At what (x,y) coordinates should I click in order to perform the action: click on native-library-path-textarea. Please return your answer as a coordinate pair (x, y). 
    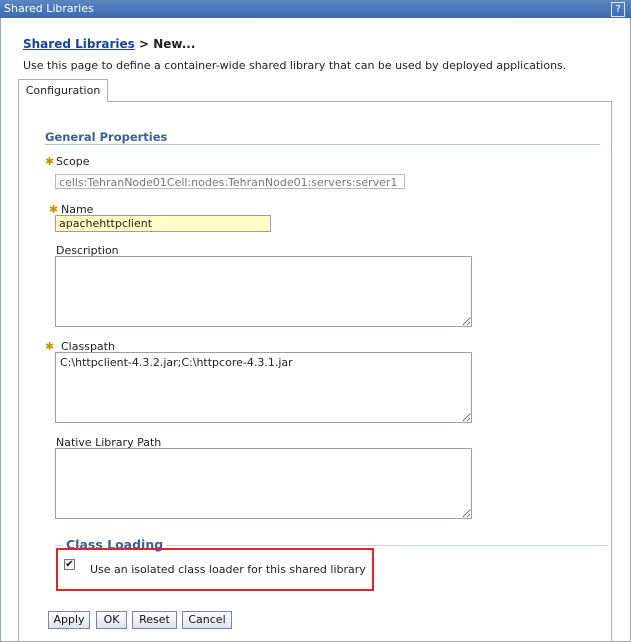
    Looking at the image, I should click on (263, 483).